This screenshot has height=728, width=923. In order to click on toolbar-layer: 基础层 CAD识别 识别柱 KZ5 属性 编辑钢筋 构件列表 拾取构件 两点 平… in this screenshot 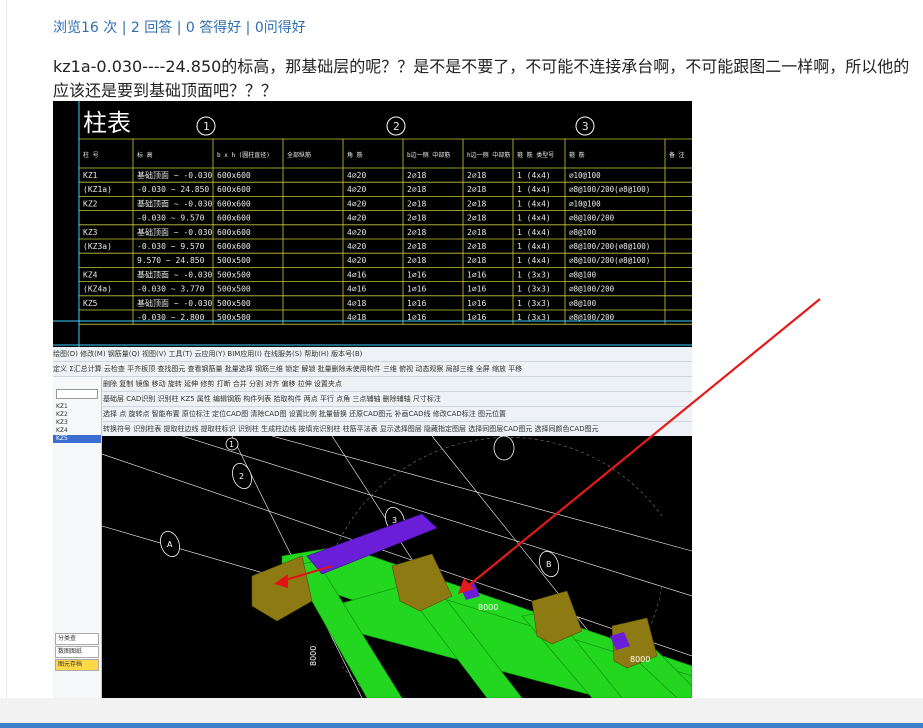, I will do `click(397, 399)`.